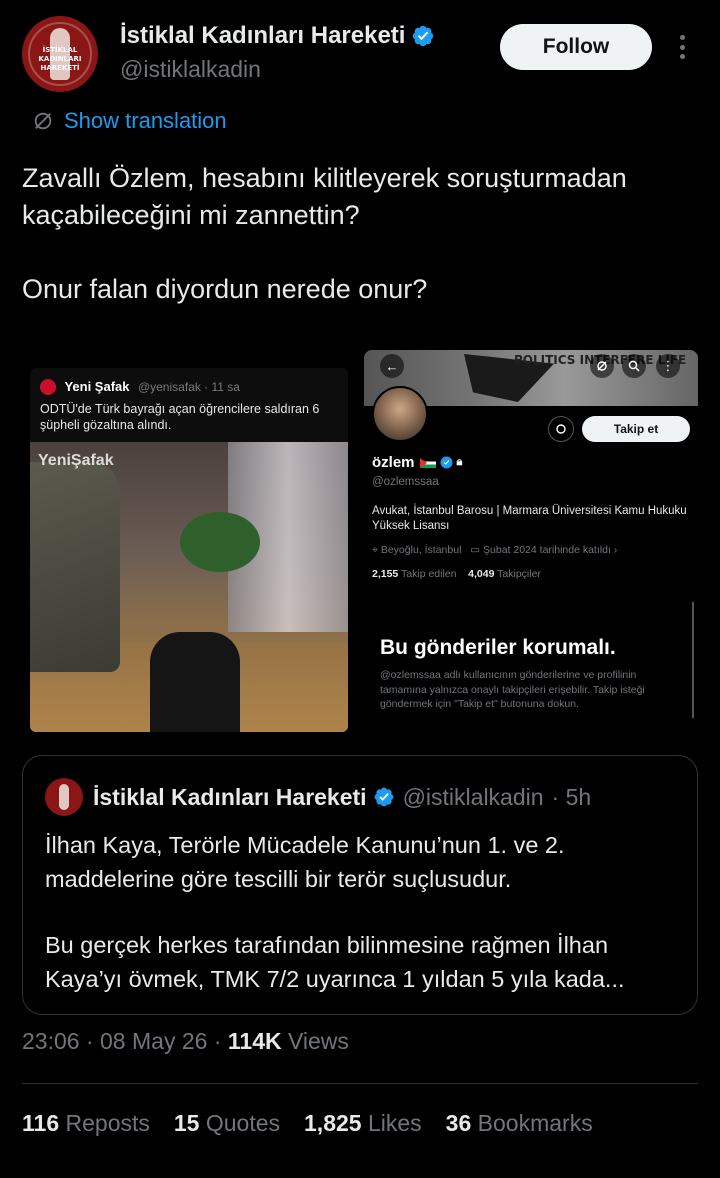 This screenshot has width=720, height=1178. Describe the element at coordinates (394, 1123) in the screenshot. I see `likes-label: Likes` at that location.